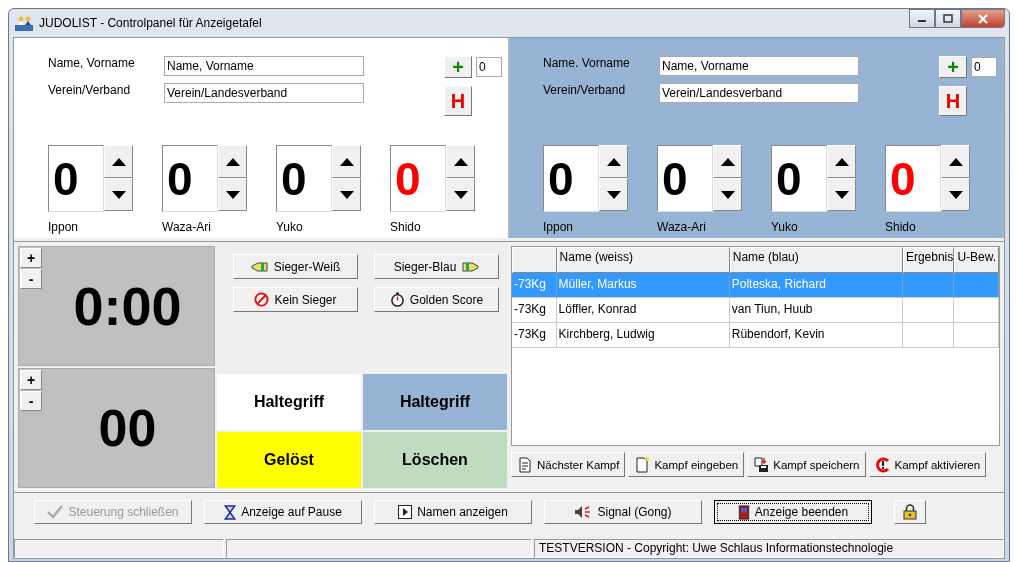 Image resolution: width=1018 pixels, height=562 pixels. I want to click on table-cell: Polteska, Richard, so click(816, 285).